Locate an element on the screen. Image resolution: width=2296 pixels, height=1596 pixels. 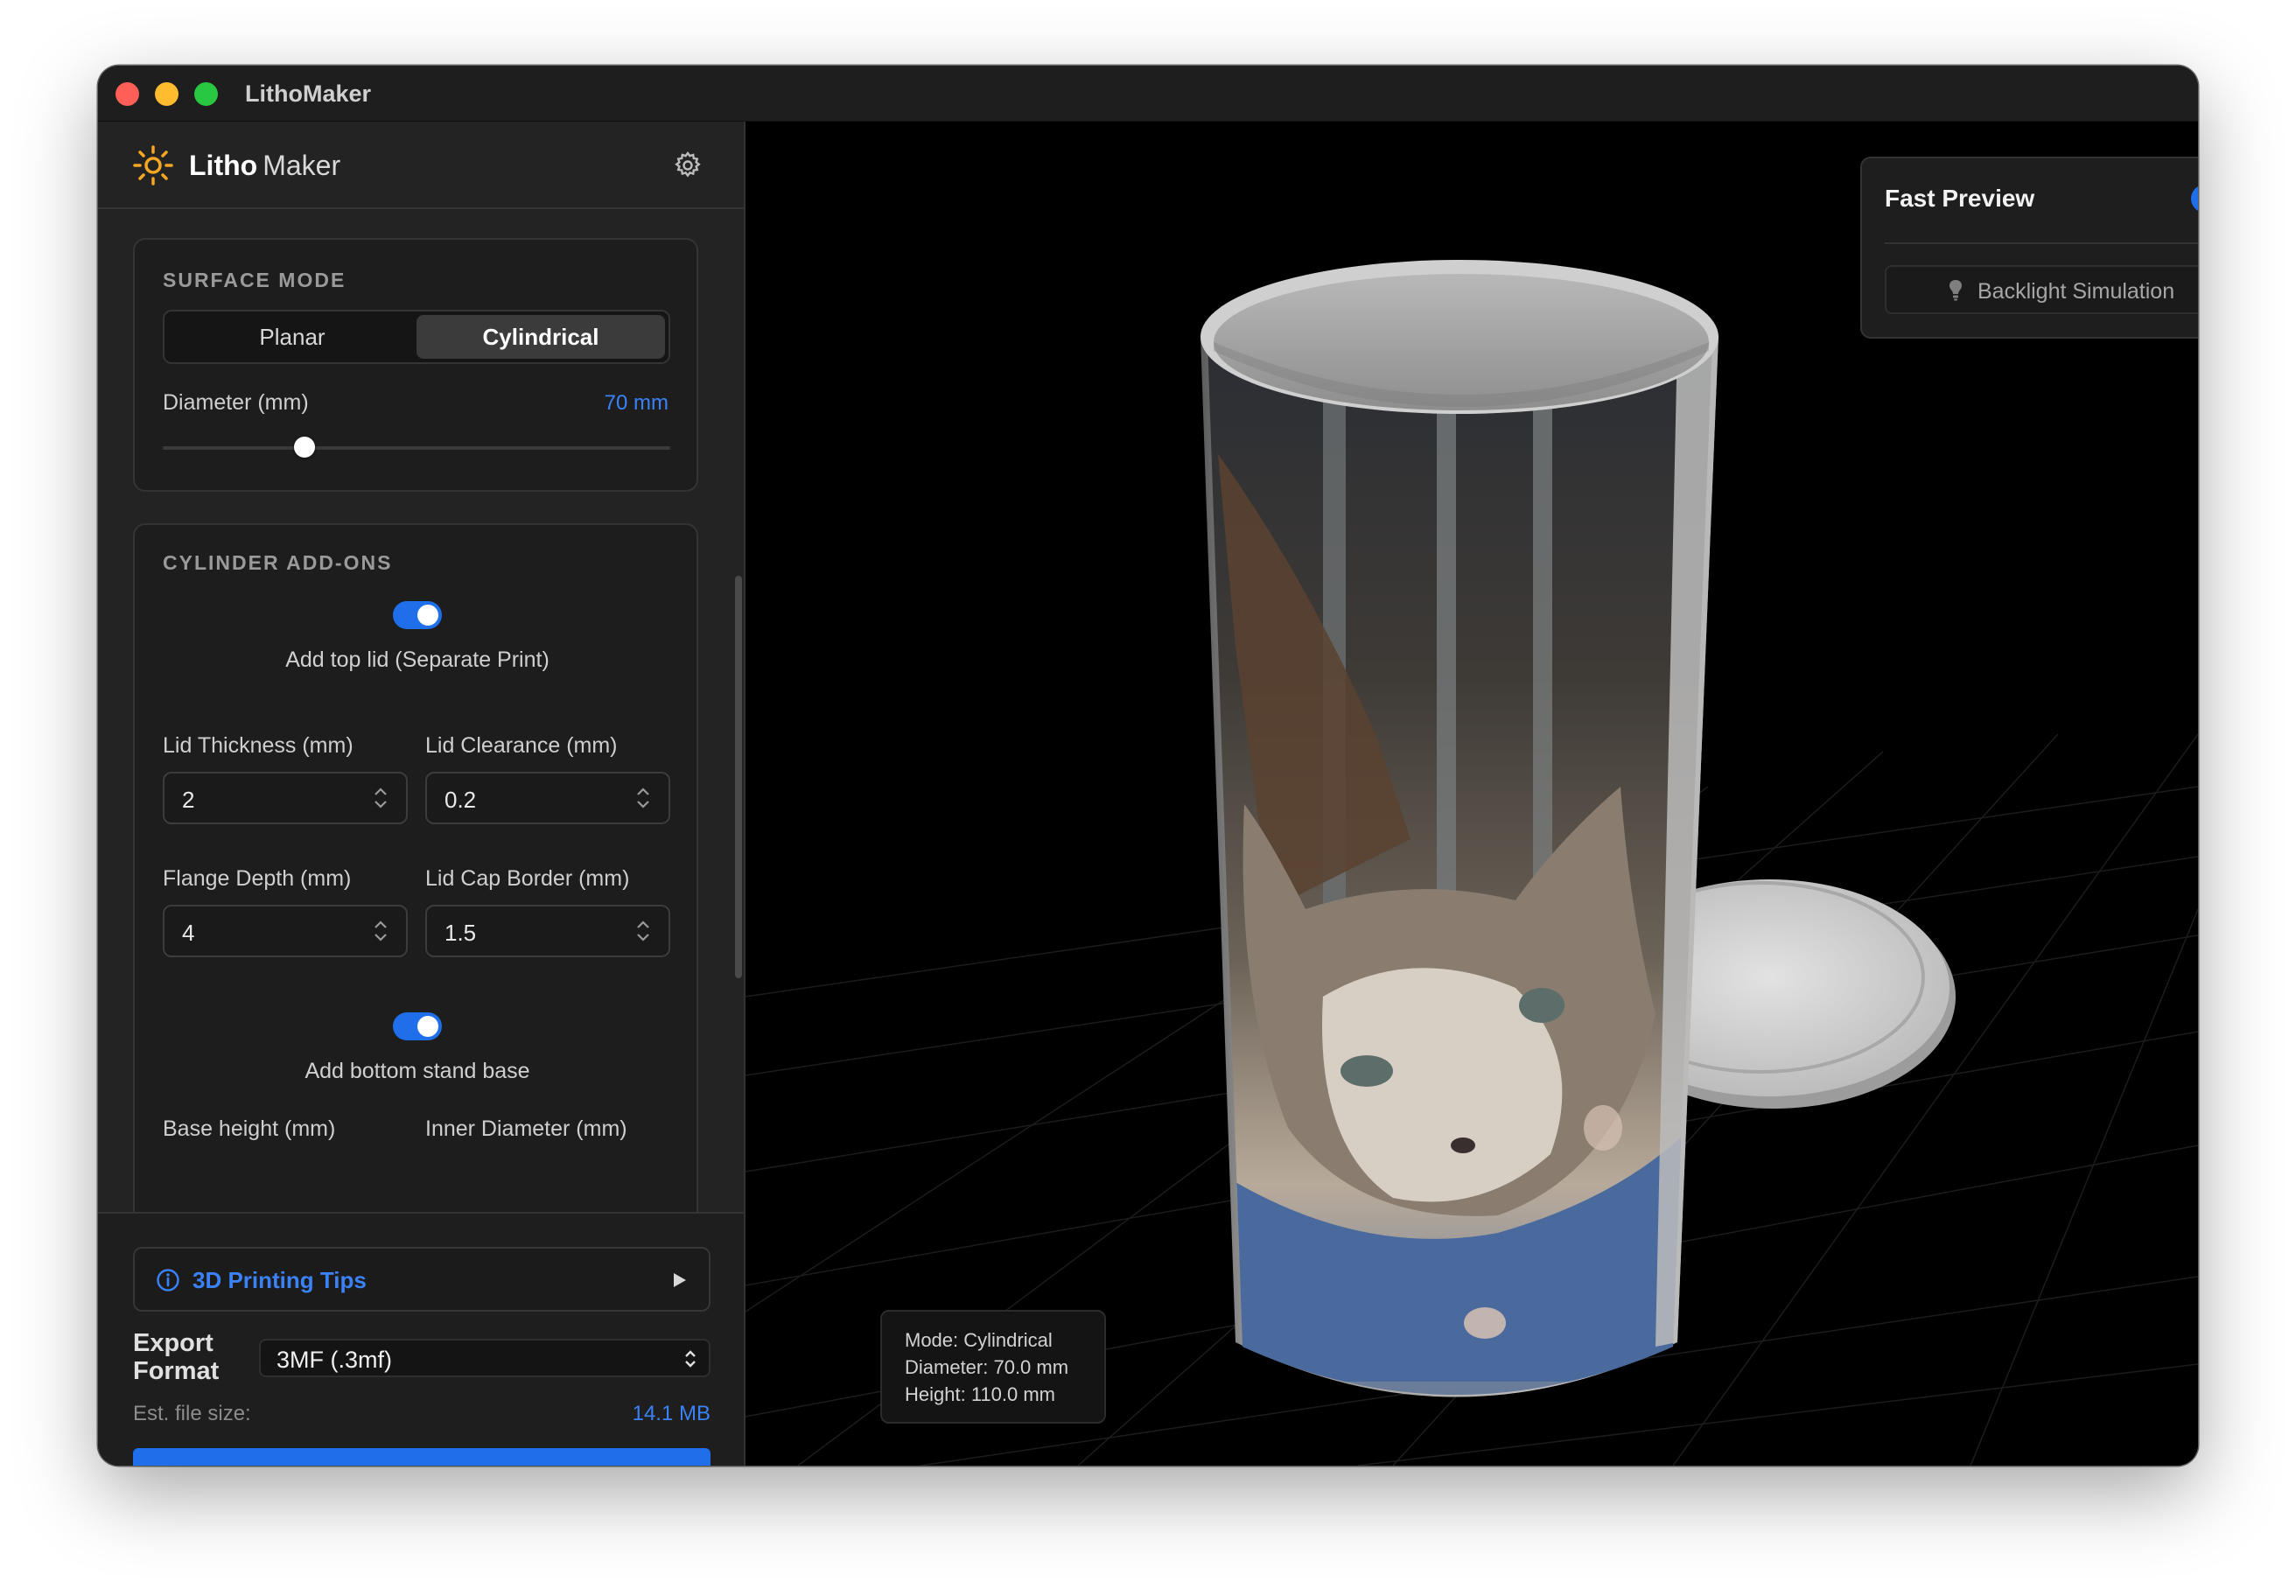
planar-segment: Planar is located at coordinates (292, 337).